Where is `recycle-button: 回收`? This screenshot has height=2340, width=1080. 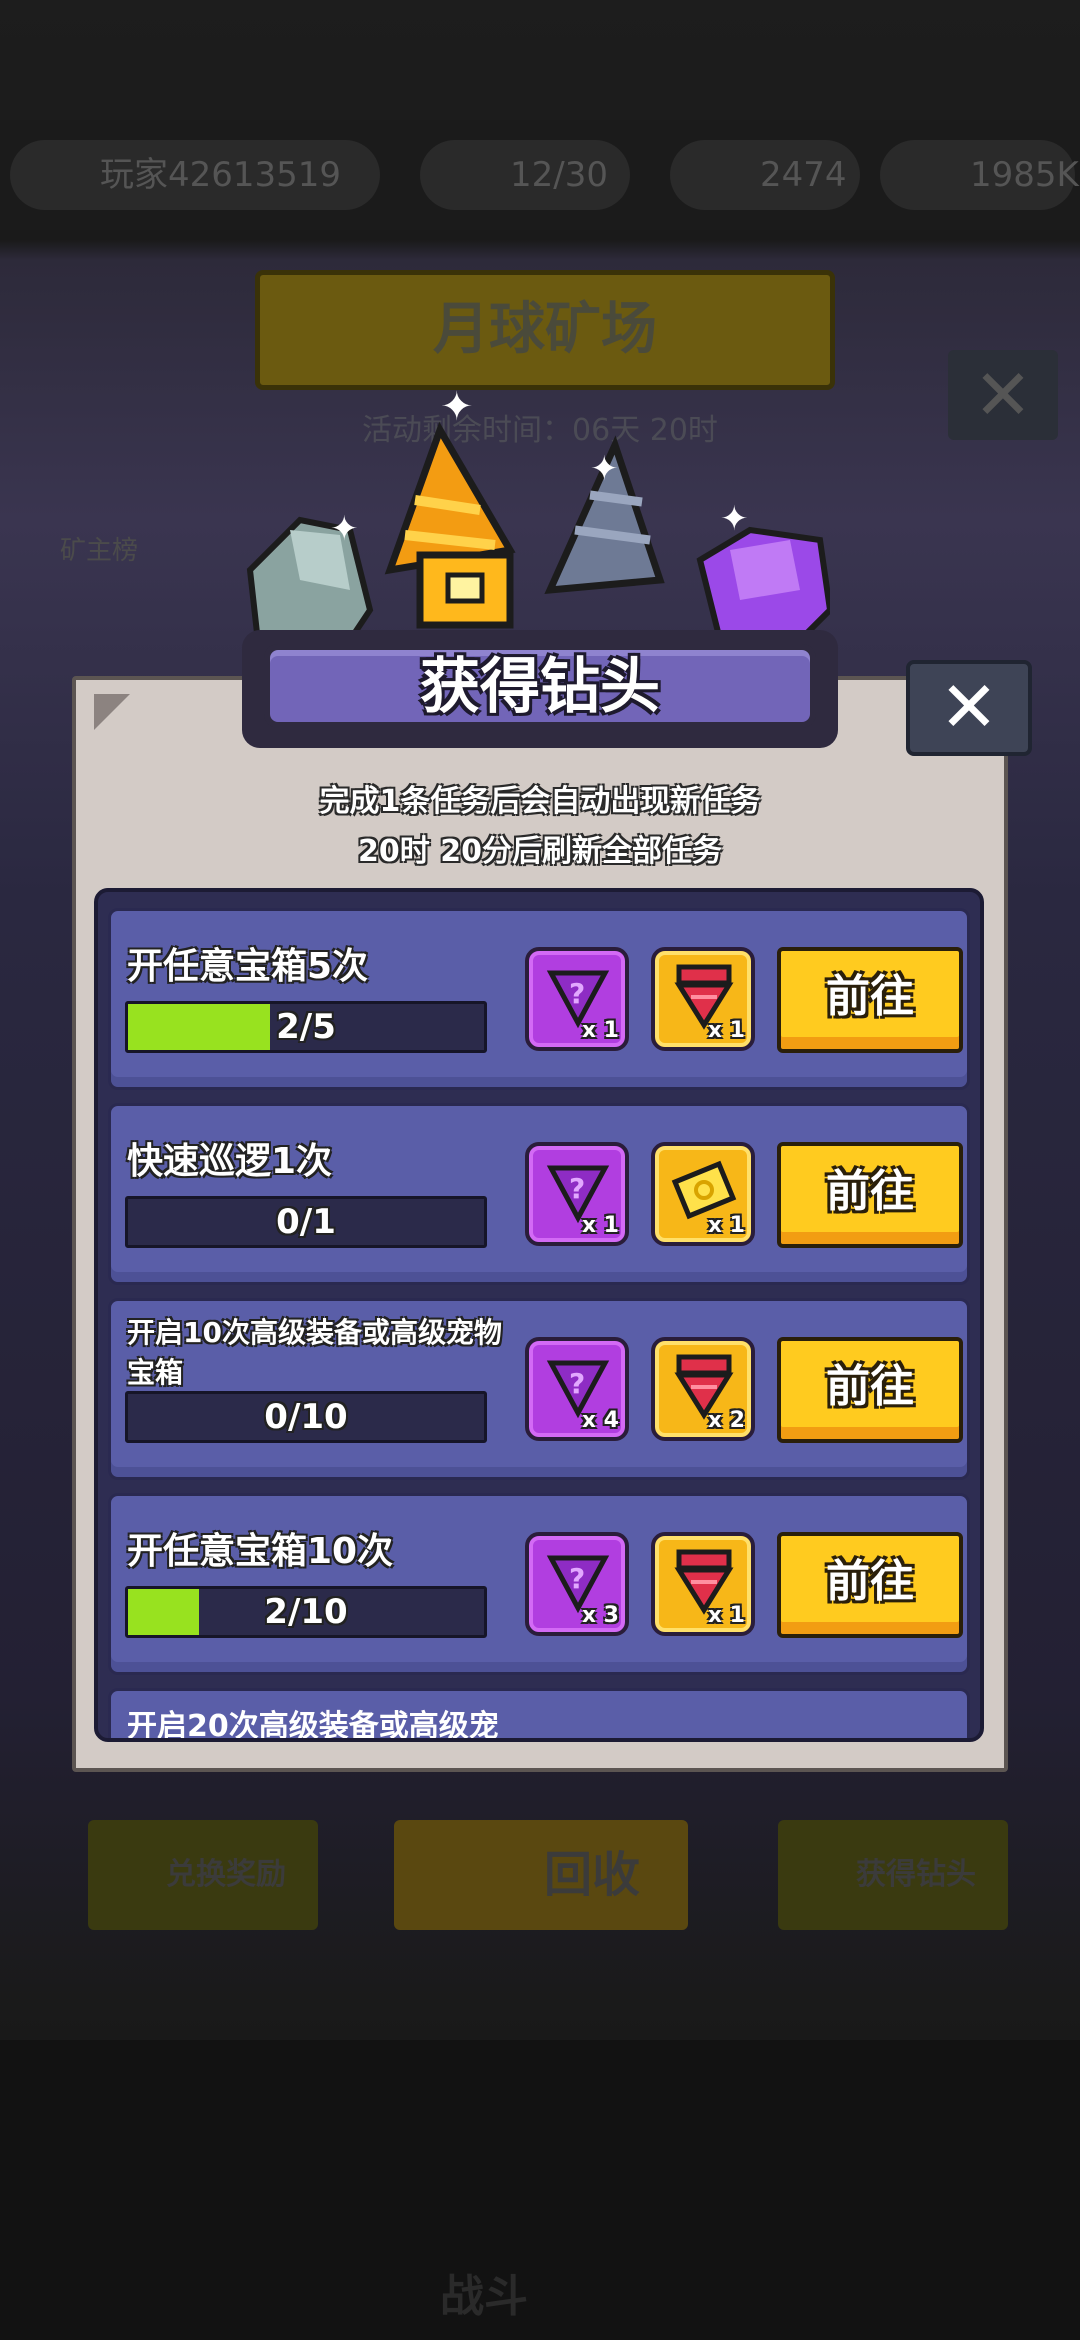 recycle-button: 回收 is located at coordinates (541, 1875).